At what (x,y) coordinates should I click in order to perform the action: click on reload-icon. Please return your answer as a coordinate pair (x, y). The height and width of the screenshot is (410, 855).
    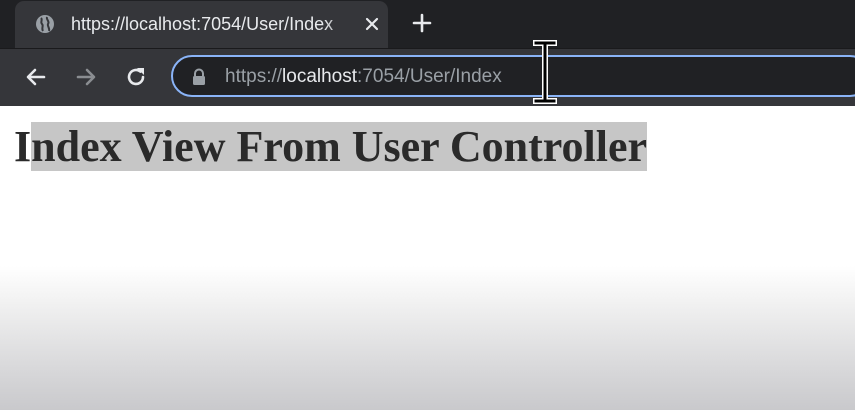
    Looking at the image, I should click on (136, 77).